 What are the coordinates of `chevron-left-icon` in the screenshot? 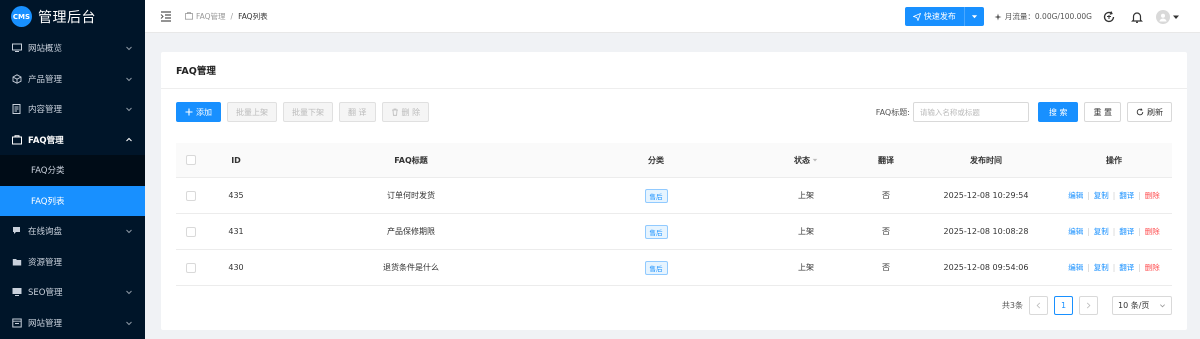 It's located at (1038, 305).